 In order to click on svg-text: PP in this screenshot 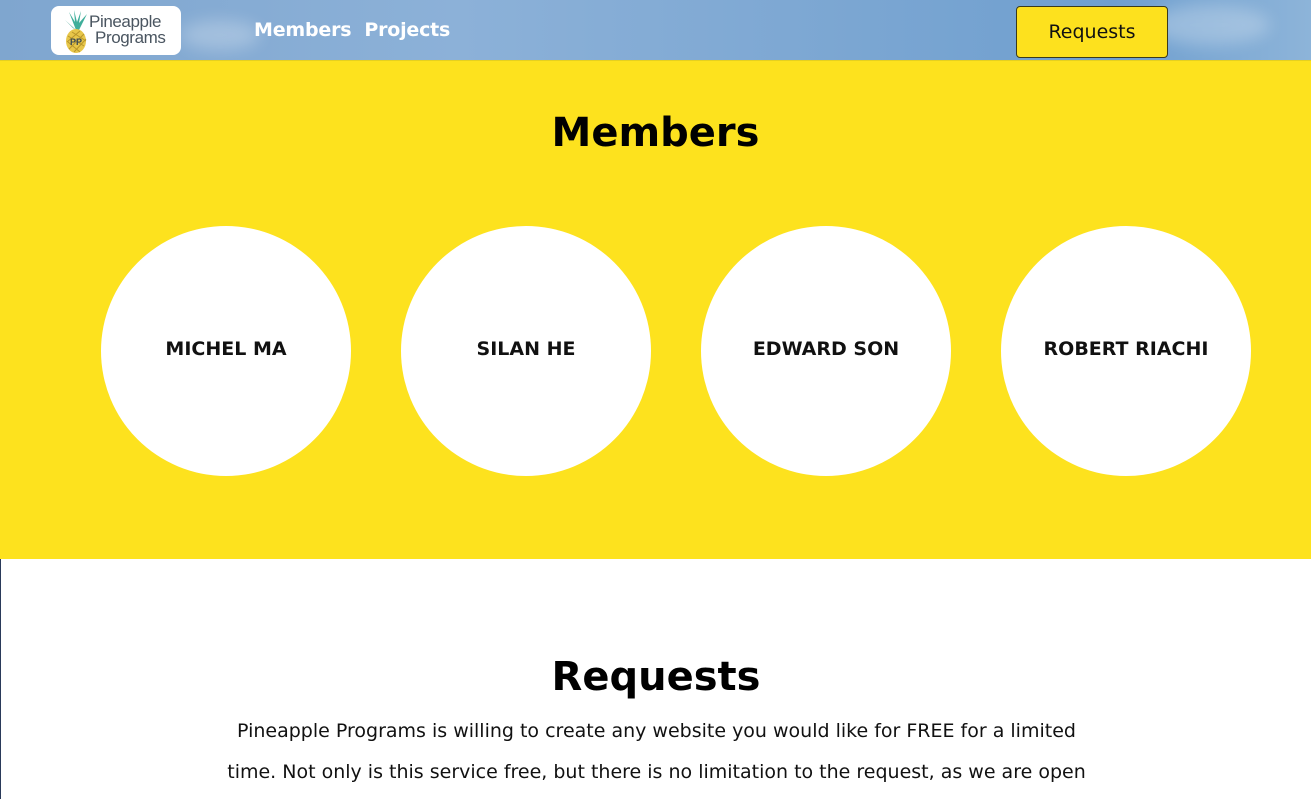, I will do `click(76, 42)`.